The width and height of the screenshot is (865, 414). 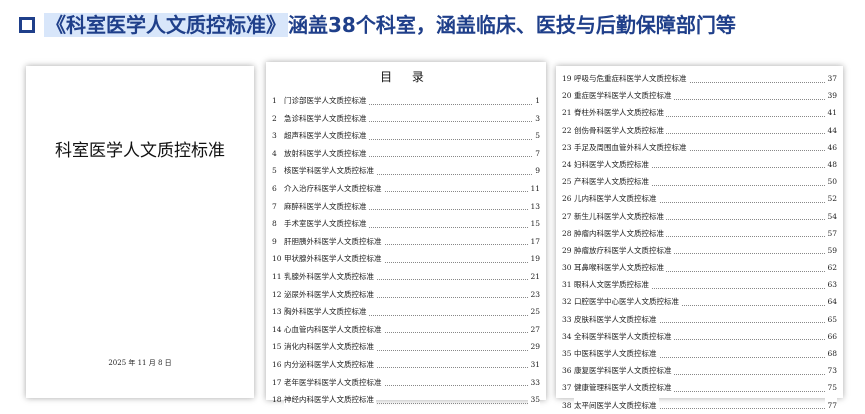 I want to click on toc-entry-number: 30, so click(x=567, y=268).